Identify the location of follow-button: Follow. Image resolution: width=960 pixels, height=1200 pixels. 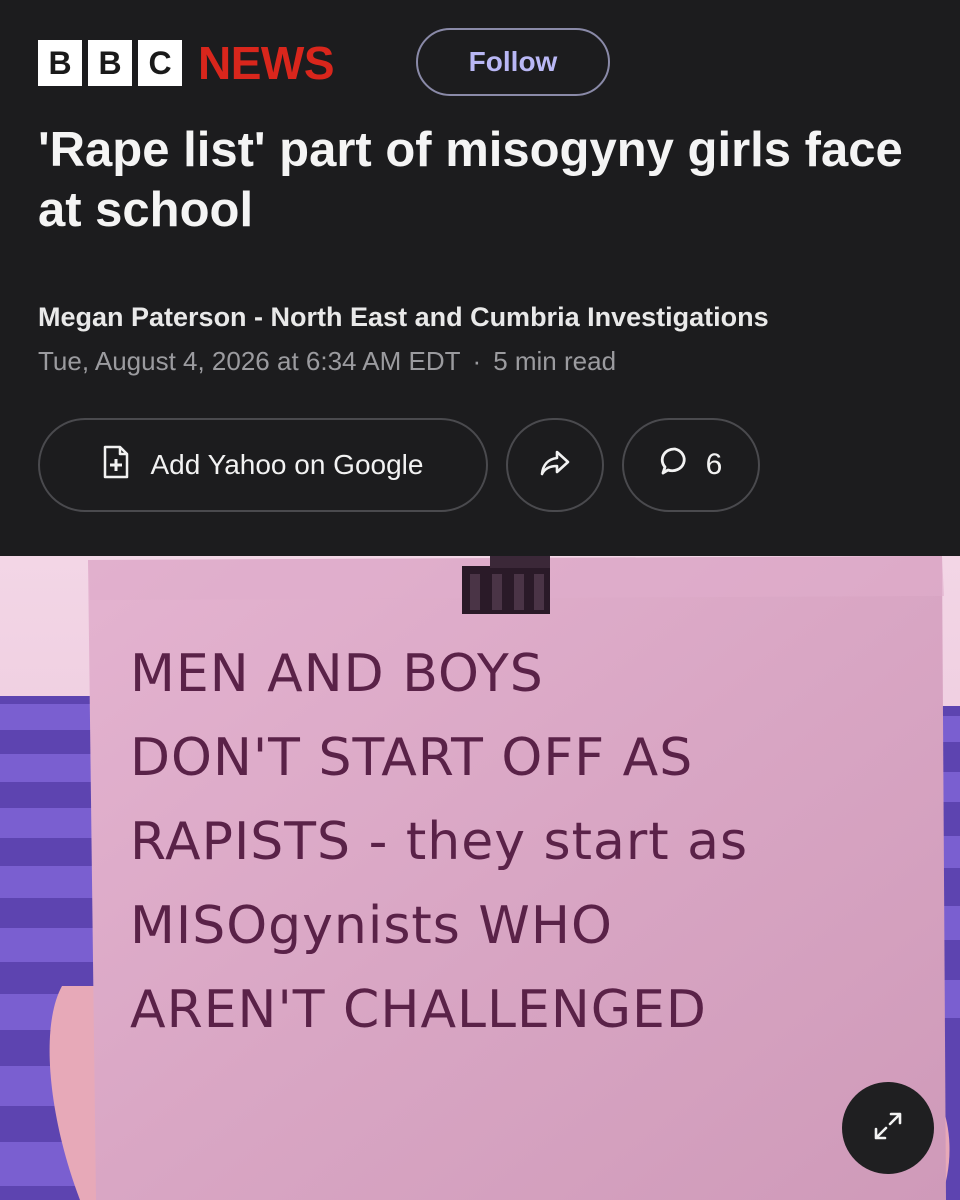
(513, 62).